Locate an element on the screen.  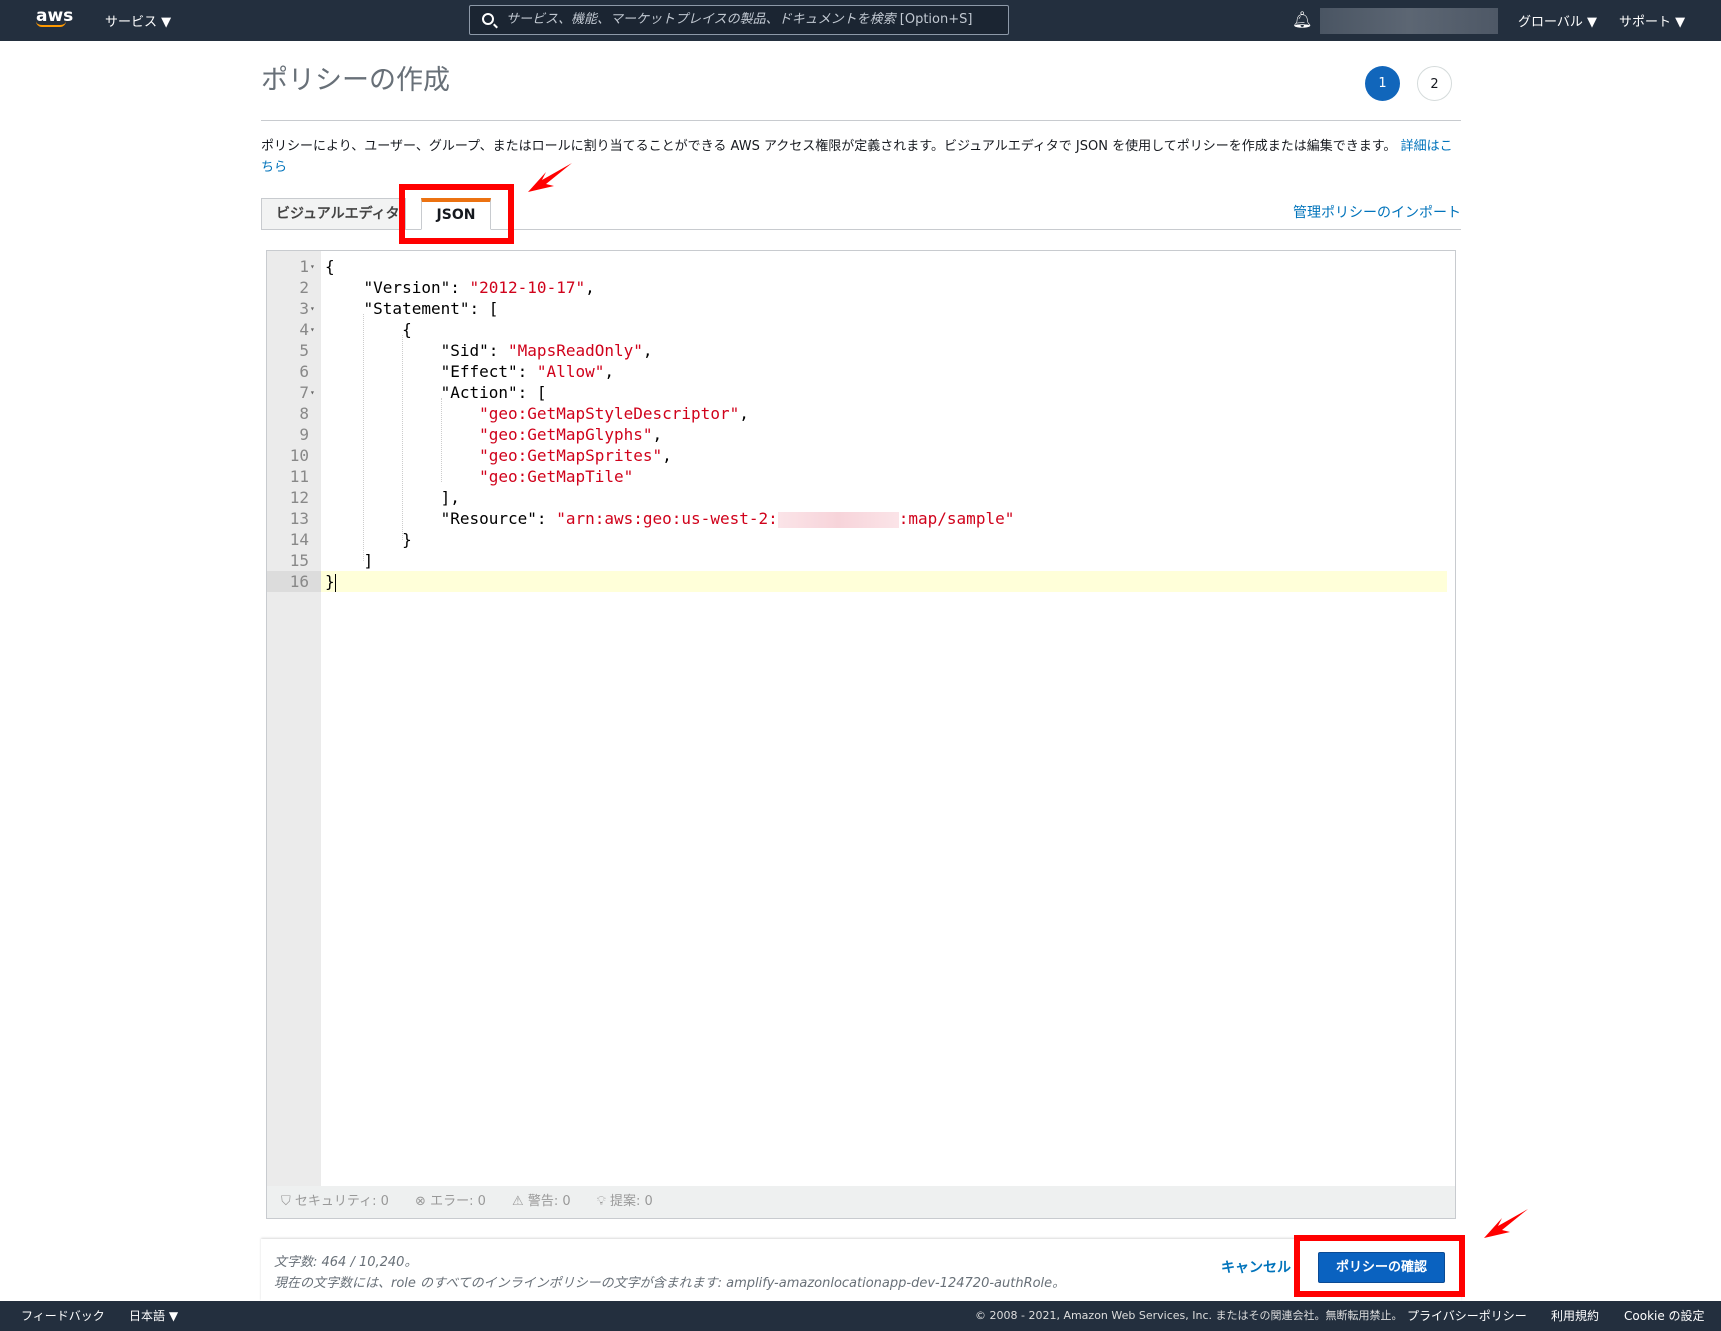
cookie-settings-link: Cookie の設定 is located at coordinates (1664, 1316).